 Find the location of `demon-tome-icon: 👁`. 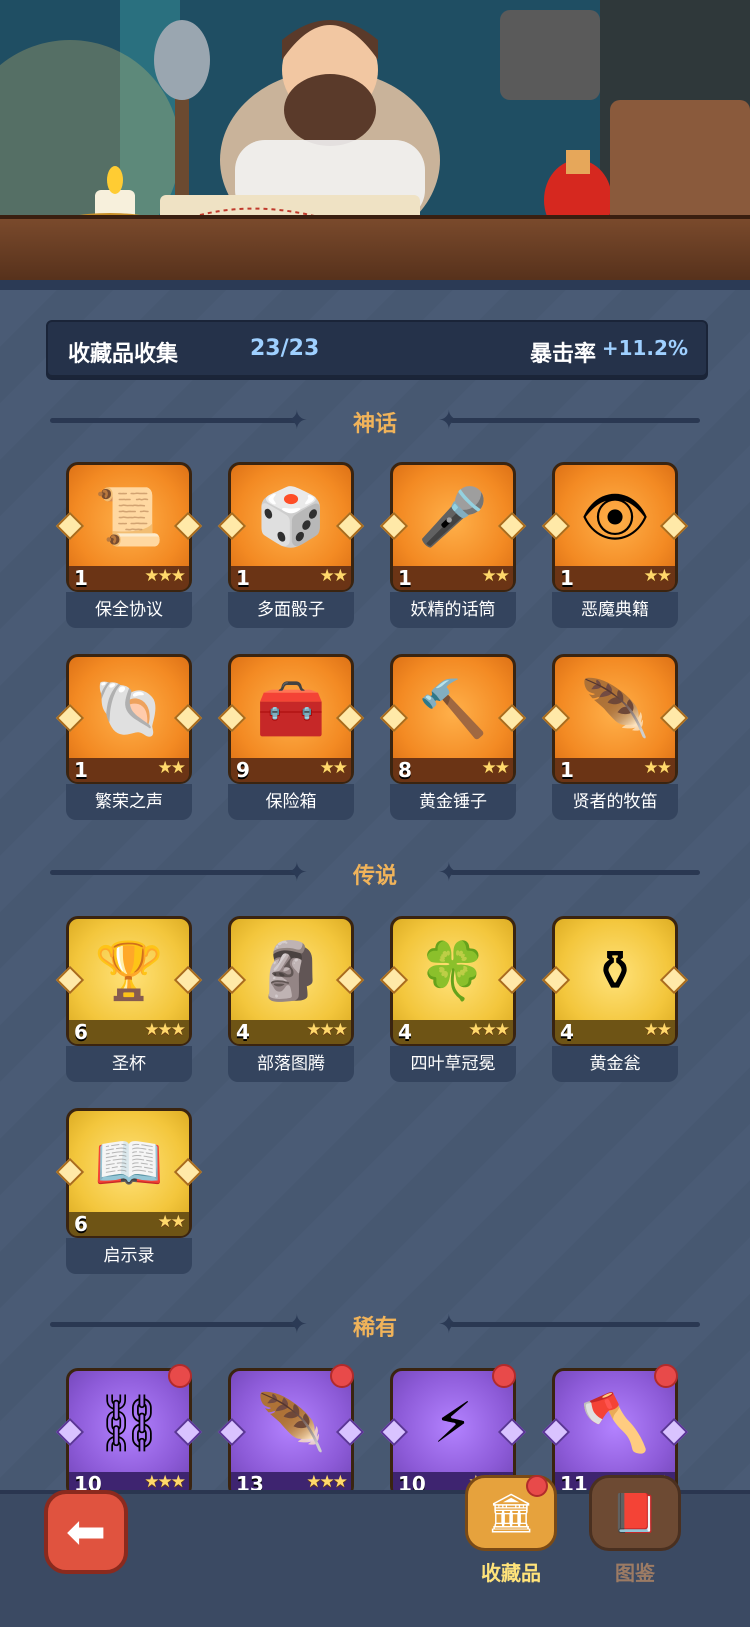

demon-tome-icon: 👁 is located at coordinates (615, 517).